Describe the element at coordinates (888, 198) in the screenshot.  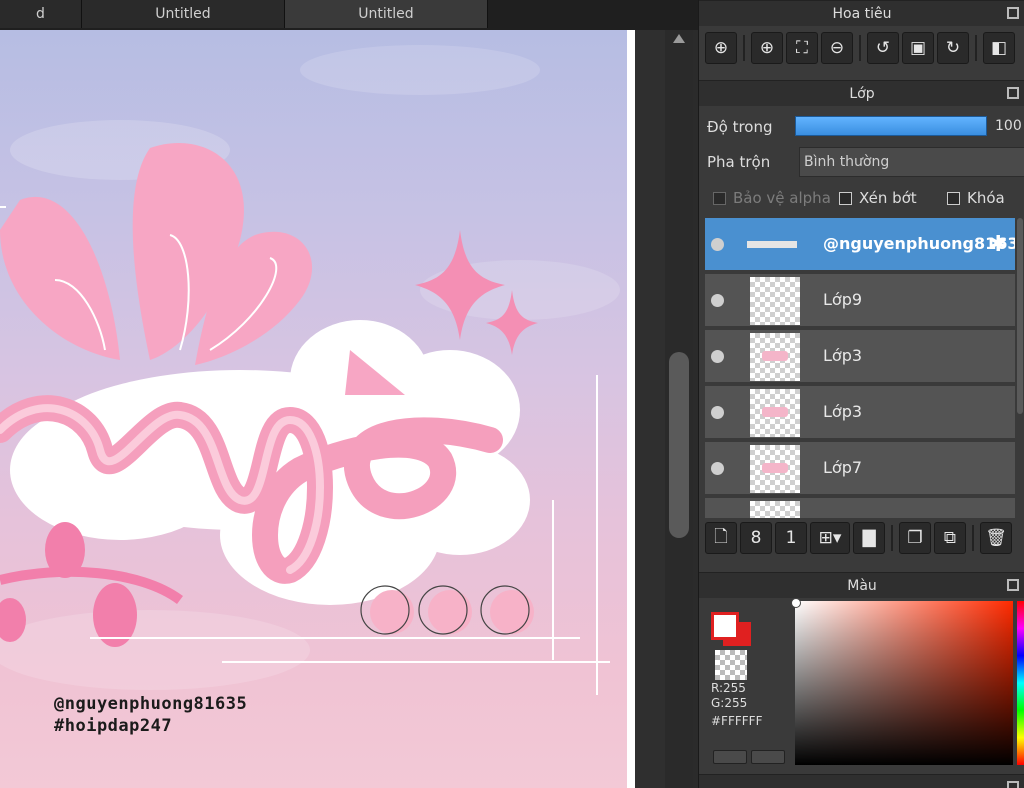
I see `clipping-label: Xén bớt` at that location.